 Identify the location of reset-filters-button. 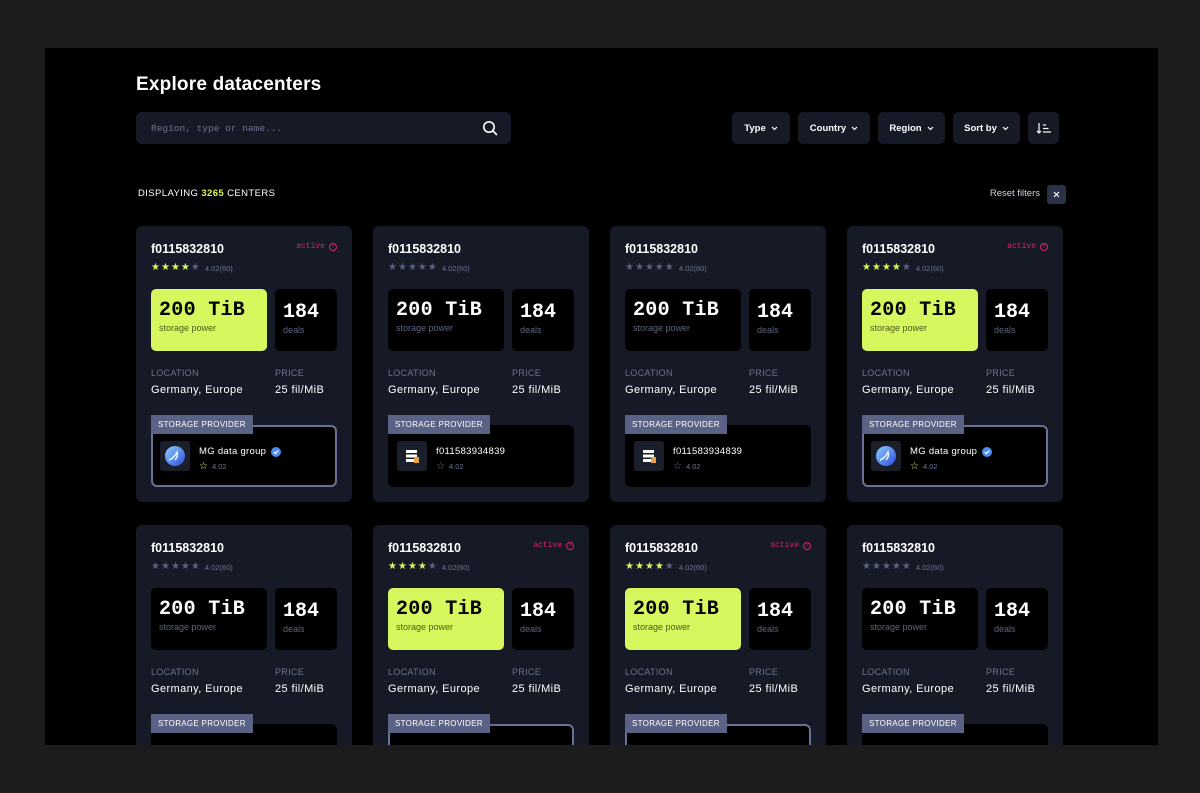
(1056, 194).